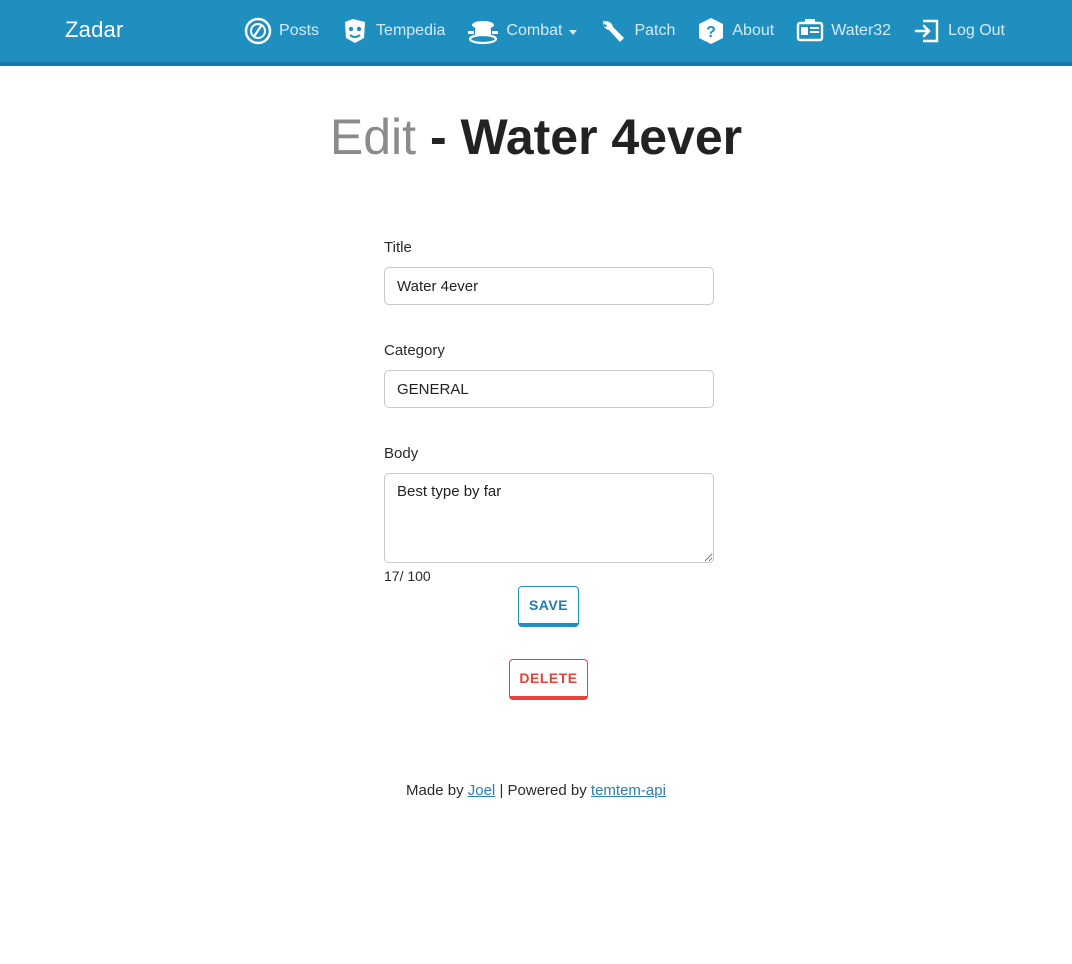 Image resolution: width=1072 pixels, height=964 pixels. Describe the element at coordinates (94, 30) in the screenshot. I see `brand-logo-text: Zadar` at that location.